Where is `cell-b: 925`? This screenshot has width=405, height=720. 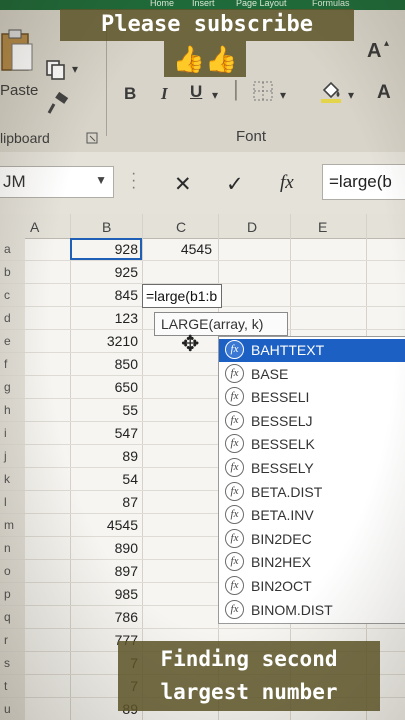
cell-b: 925 is located at coordinates (104, 272).